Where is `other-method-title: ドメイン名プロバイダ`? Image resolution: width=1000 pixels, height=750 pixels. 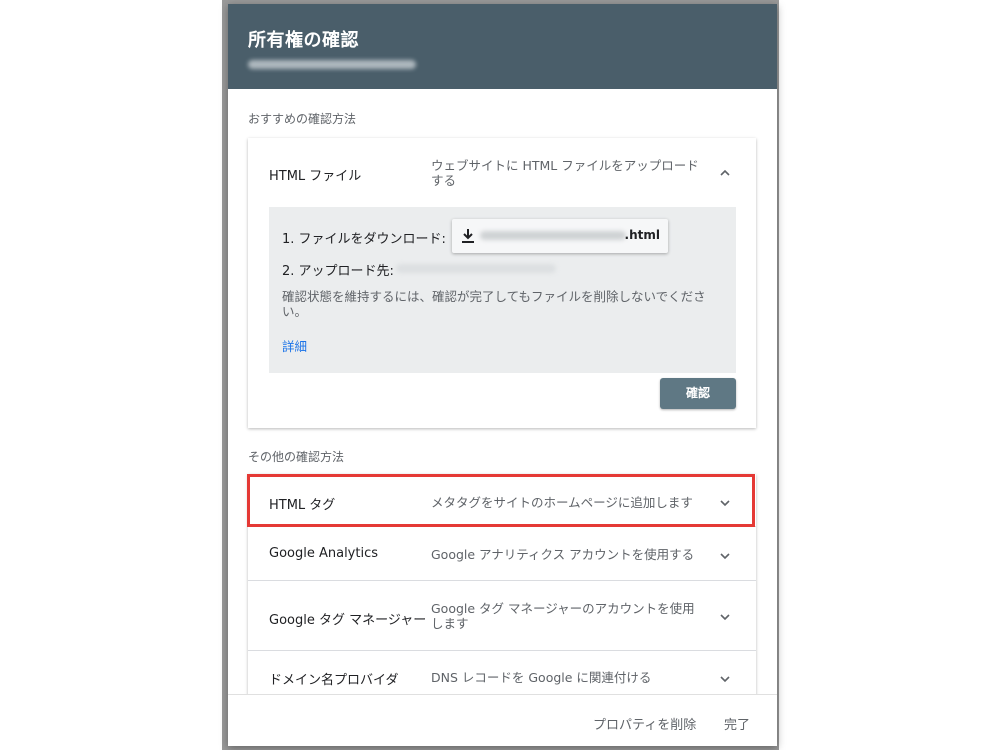
other-method-title: ドメイン名プロバイダ is located at coordinates (334, 680).